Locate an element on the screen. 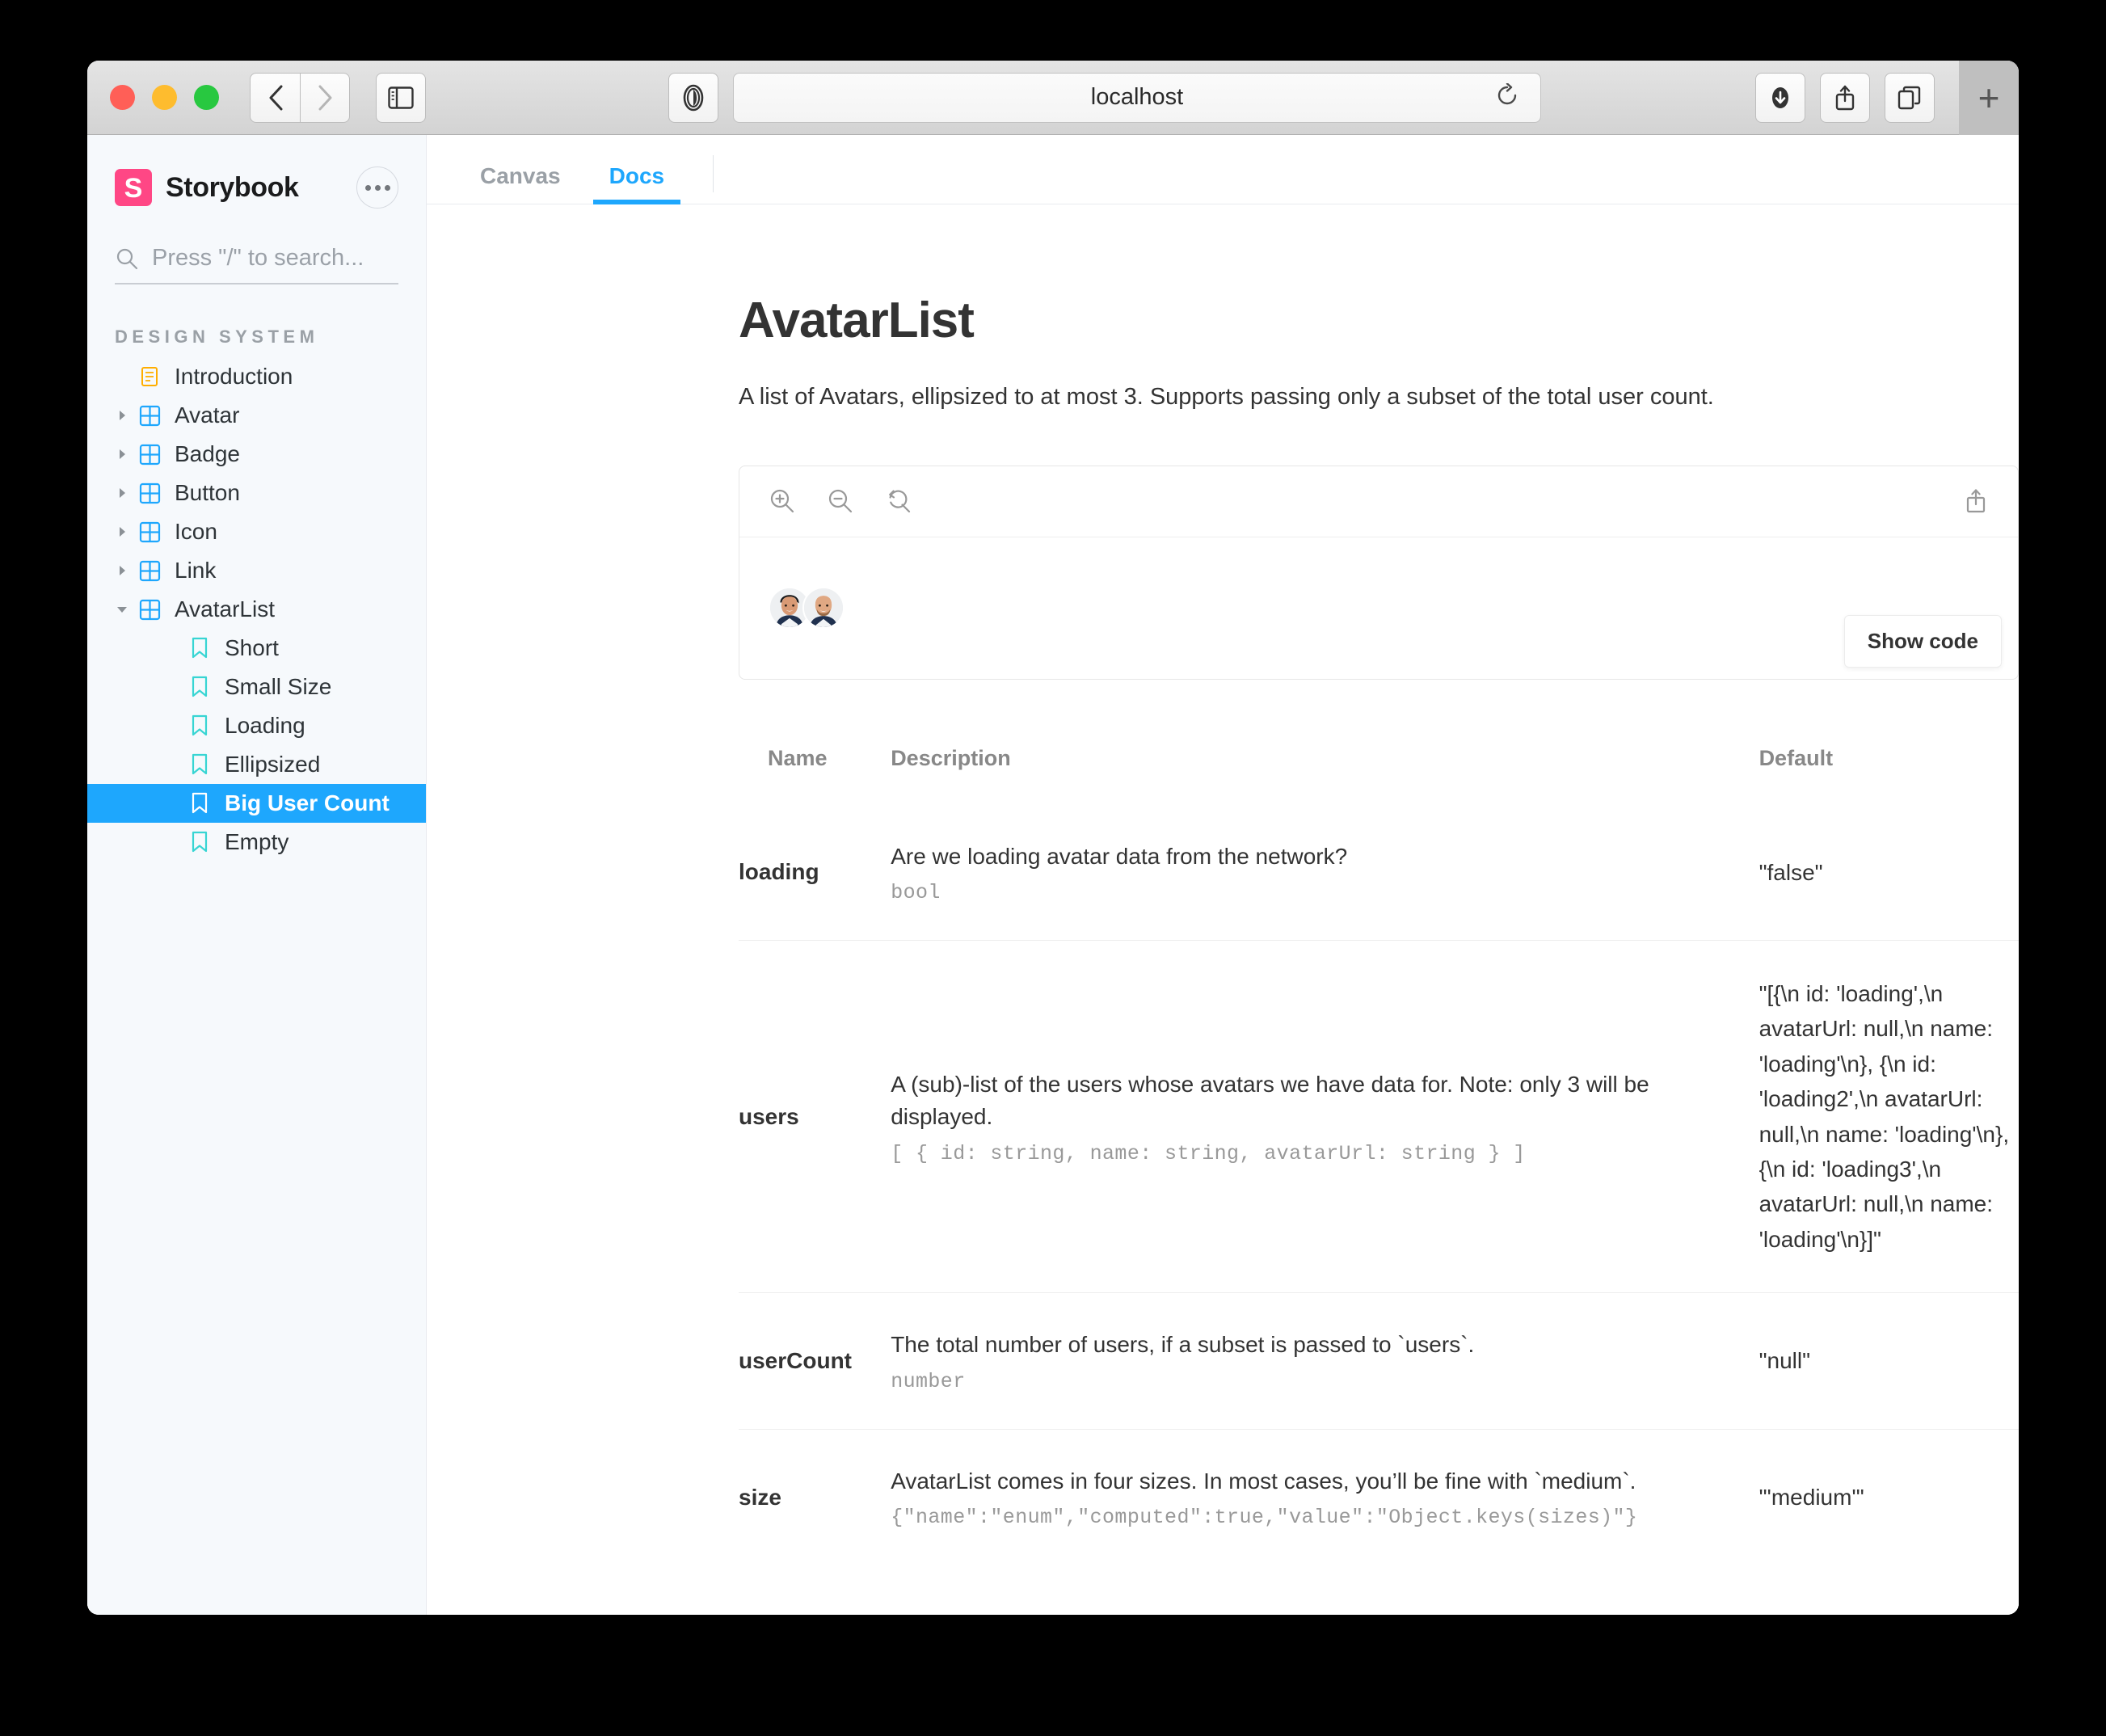  reload-button is located at coordinates (1507, 97).